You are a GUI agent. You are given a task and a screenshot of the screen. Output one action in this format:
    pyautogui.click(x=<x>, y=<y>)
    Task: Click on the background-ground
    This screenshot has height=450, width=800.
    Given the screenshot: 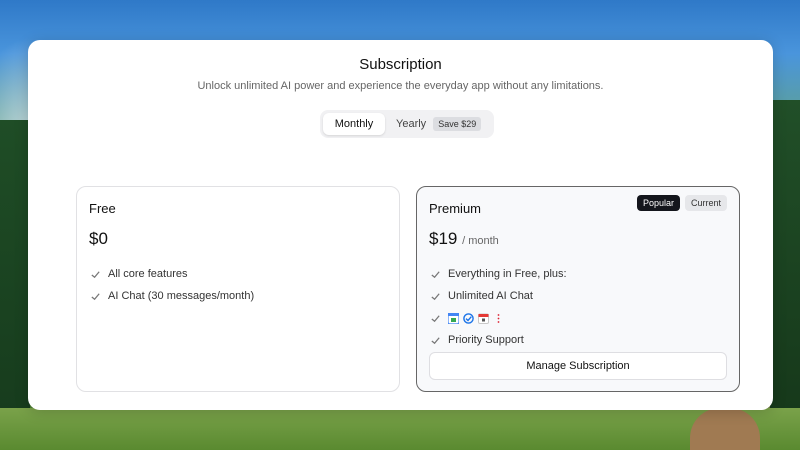 What is the action you would take?
    pyautogui.click(x=400, y=429)
    